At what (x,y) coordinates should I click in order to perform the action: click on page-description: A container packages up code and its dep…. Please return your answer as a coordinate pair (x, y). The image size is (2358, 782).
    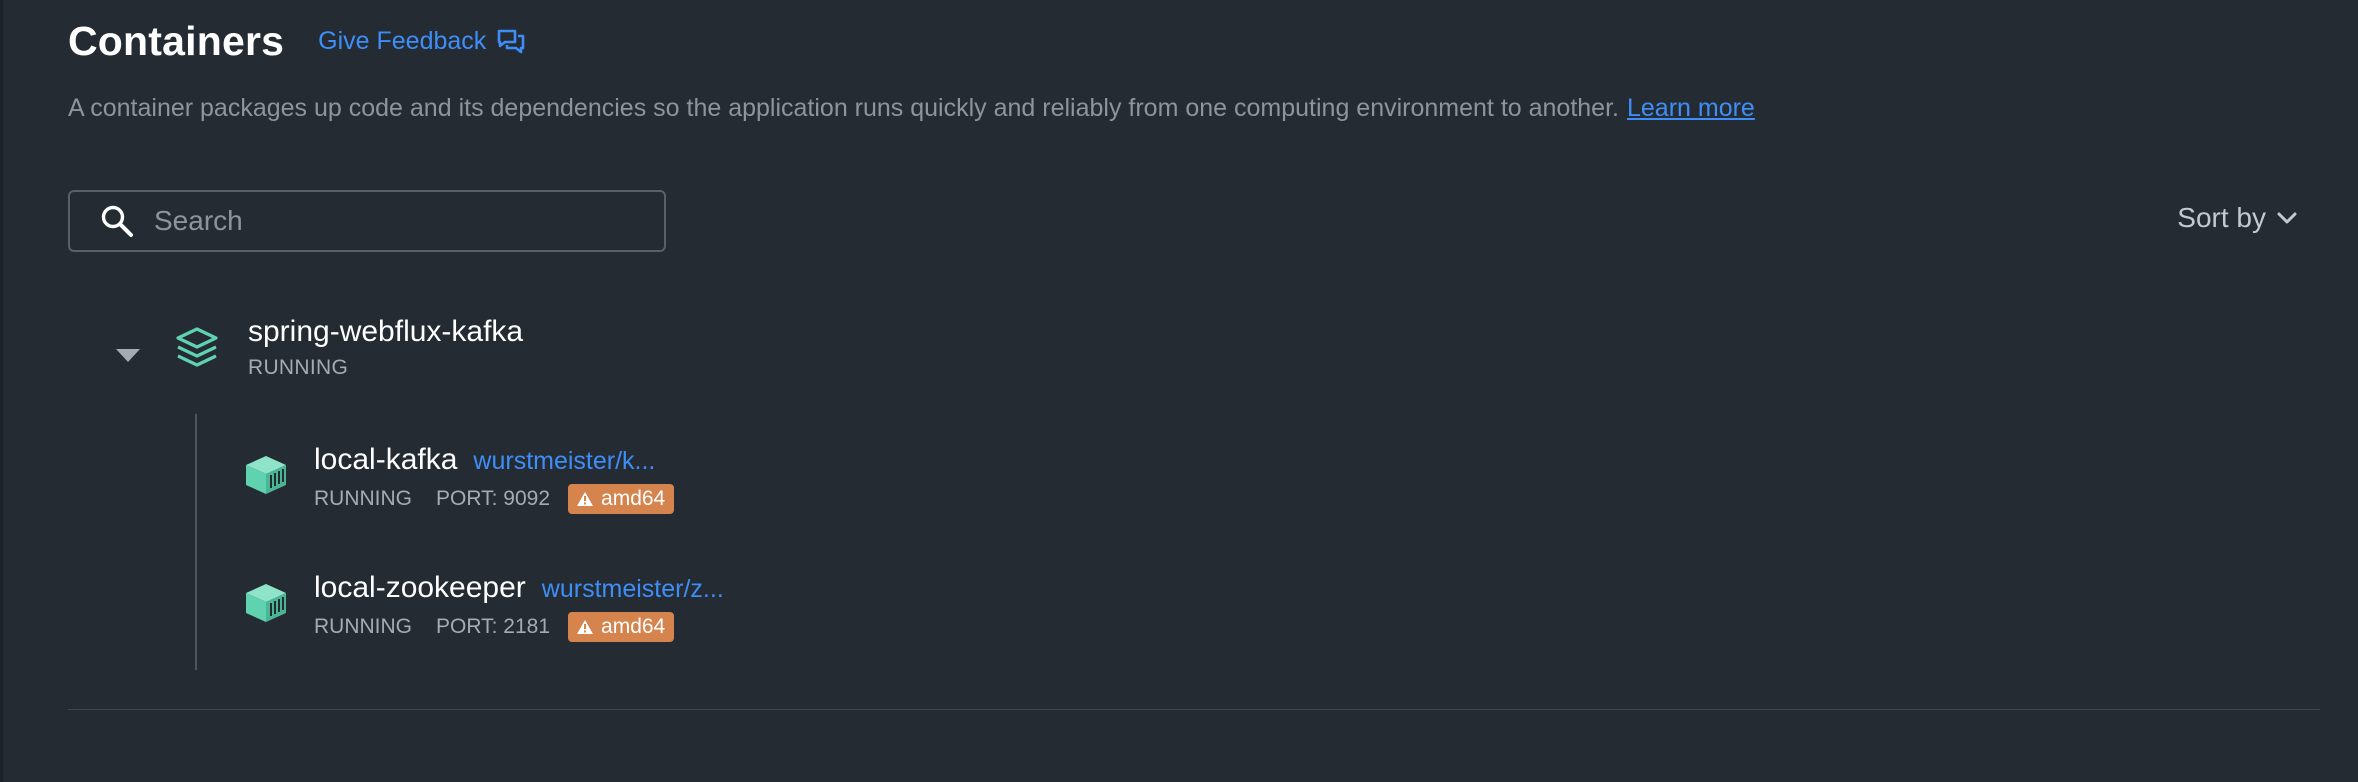
    Looking at the image, I should click on (911, 108).